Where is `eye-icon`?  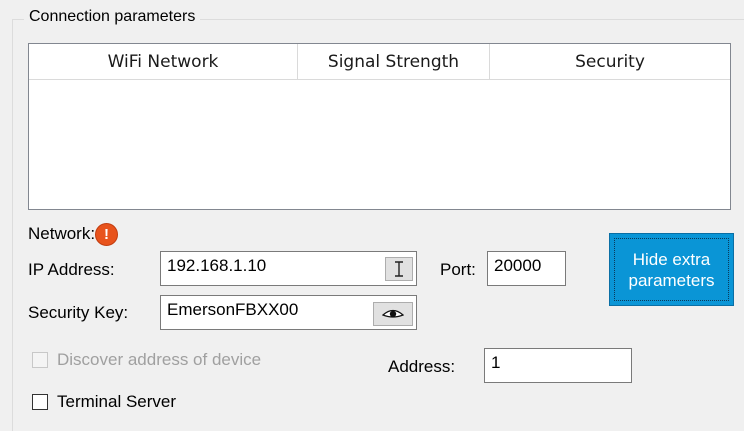 eye-icon is located at coordinates (393, 313).